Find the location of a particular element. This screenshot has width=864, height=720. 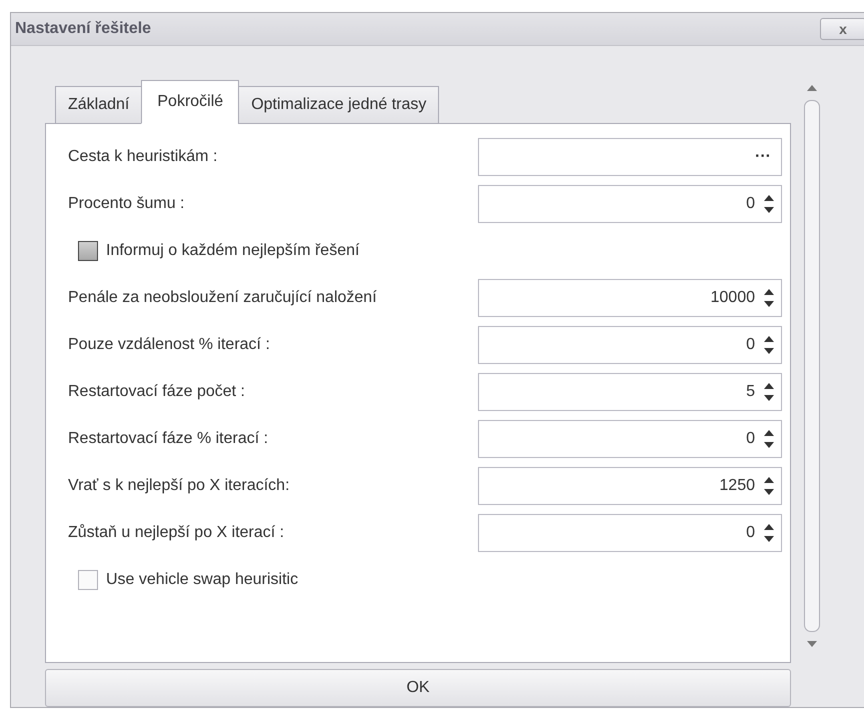

field-label: Restartovací fáze počet : is located at coordinates (156, 392).